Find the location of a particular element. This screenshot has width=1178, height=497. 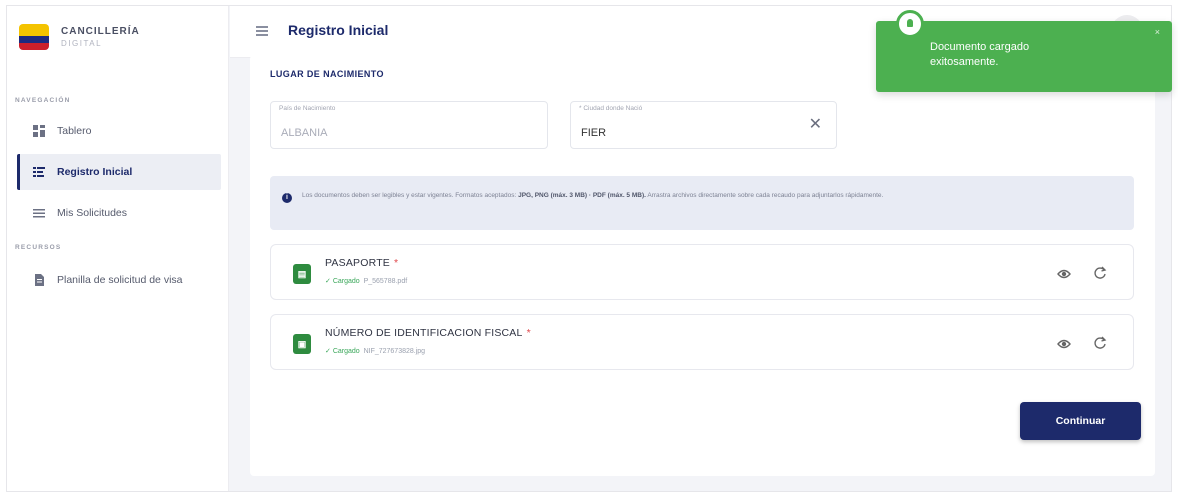

sidebar-item-planilla: Planilla de solicitud de visa is located at coordinates (119, 280).